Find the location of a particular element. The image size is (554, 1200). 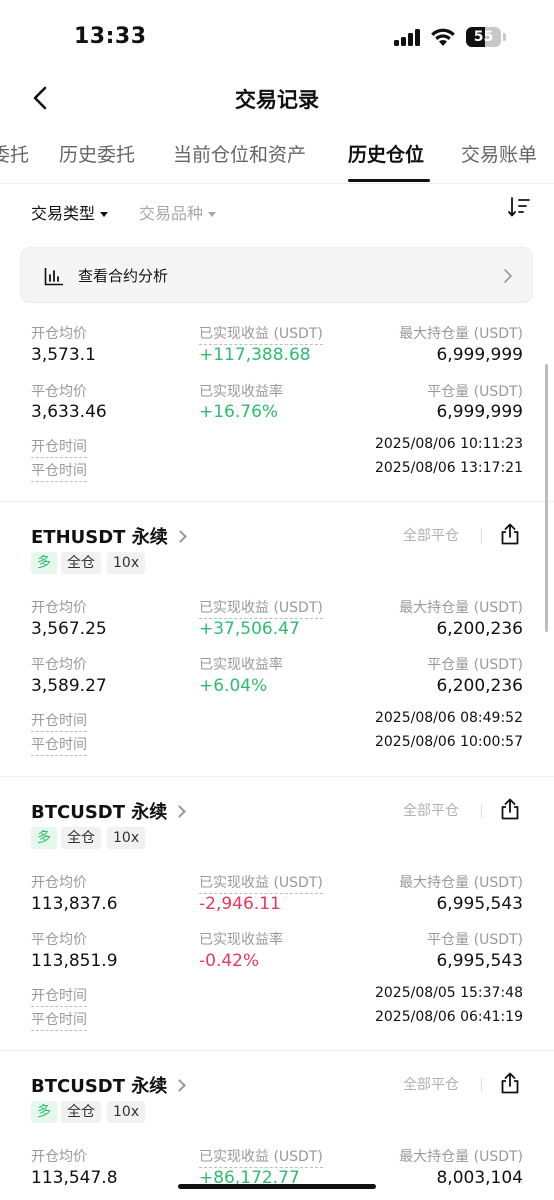

header: 交易记录 is located at coordinates (277, 98).